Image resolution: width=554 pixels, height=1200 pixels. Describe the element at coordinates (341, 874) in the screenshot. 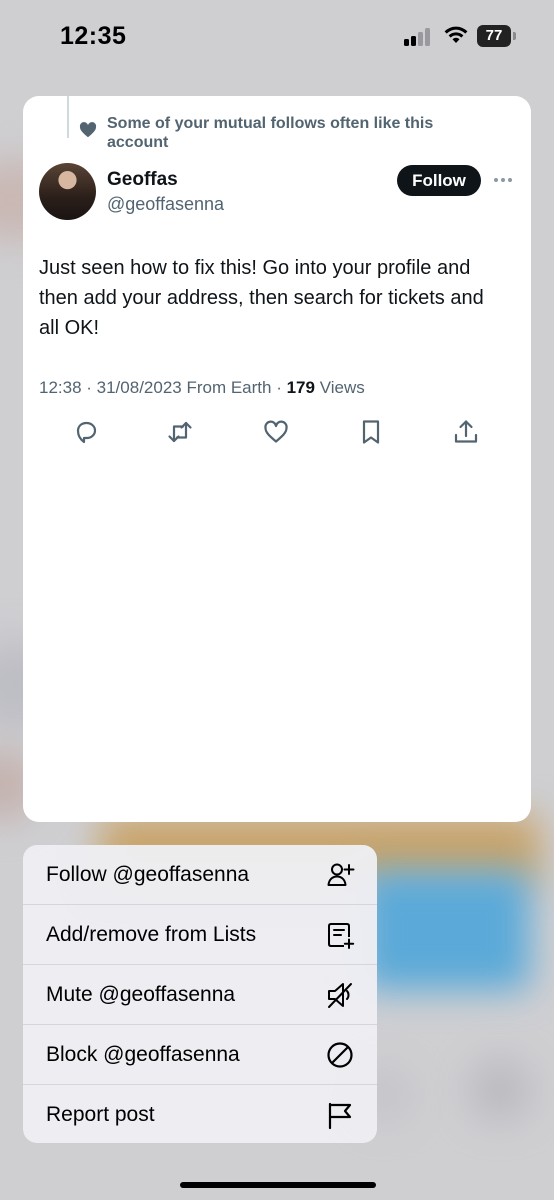

I see `follow-user-icon` at that location.